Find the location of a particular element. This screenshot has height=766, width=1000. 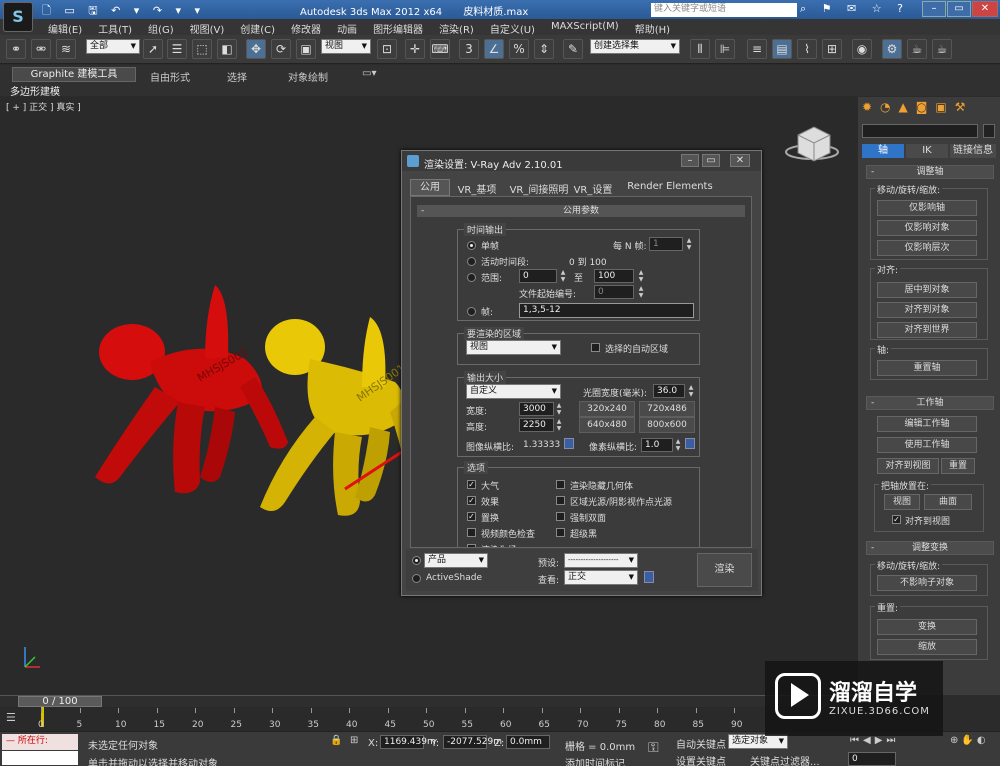

preset-800x600-button: 800x600 is located at coordinates (667, 425).